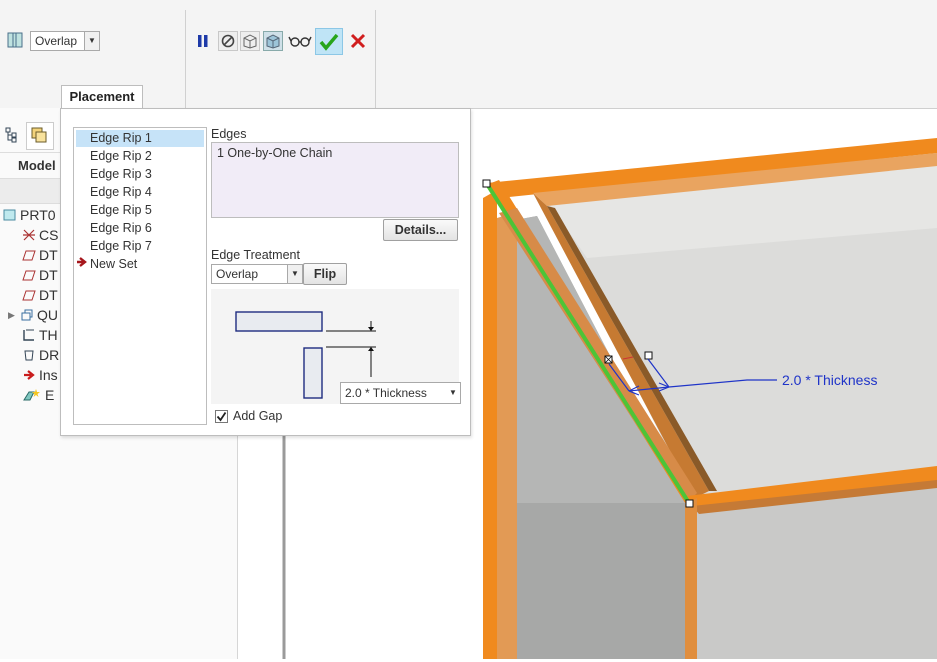 The width and height of the screenshot is (937, 662). Describe the element at coordinates (114, 264) in the screenshot. I see `new-set-label: New Set` at that location.